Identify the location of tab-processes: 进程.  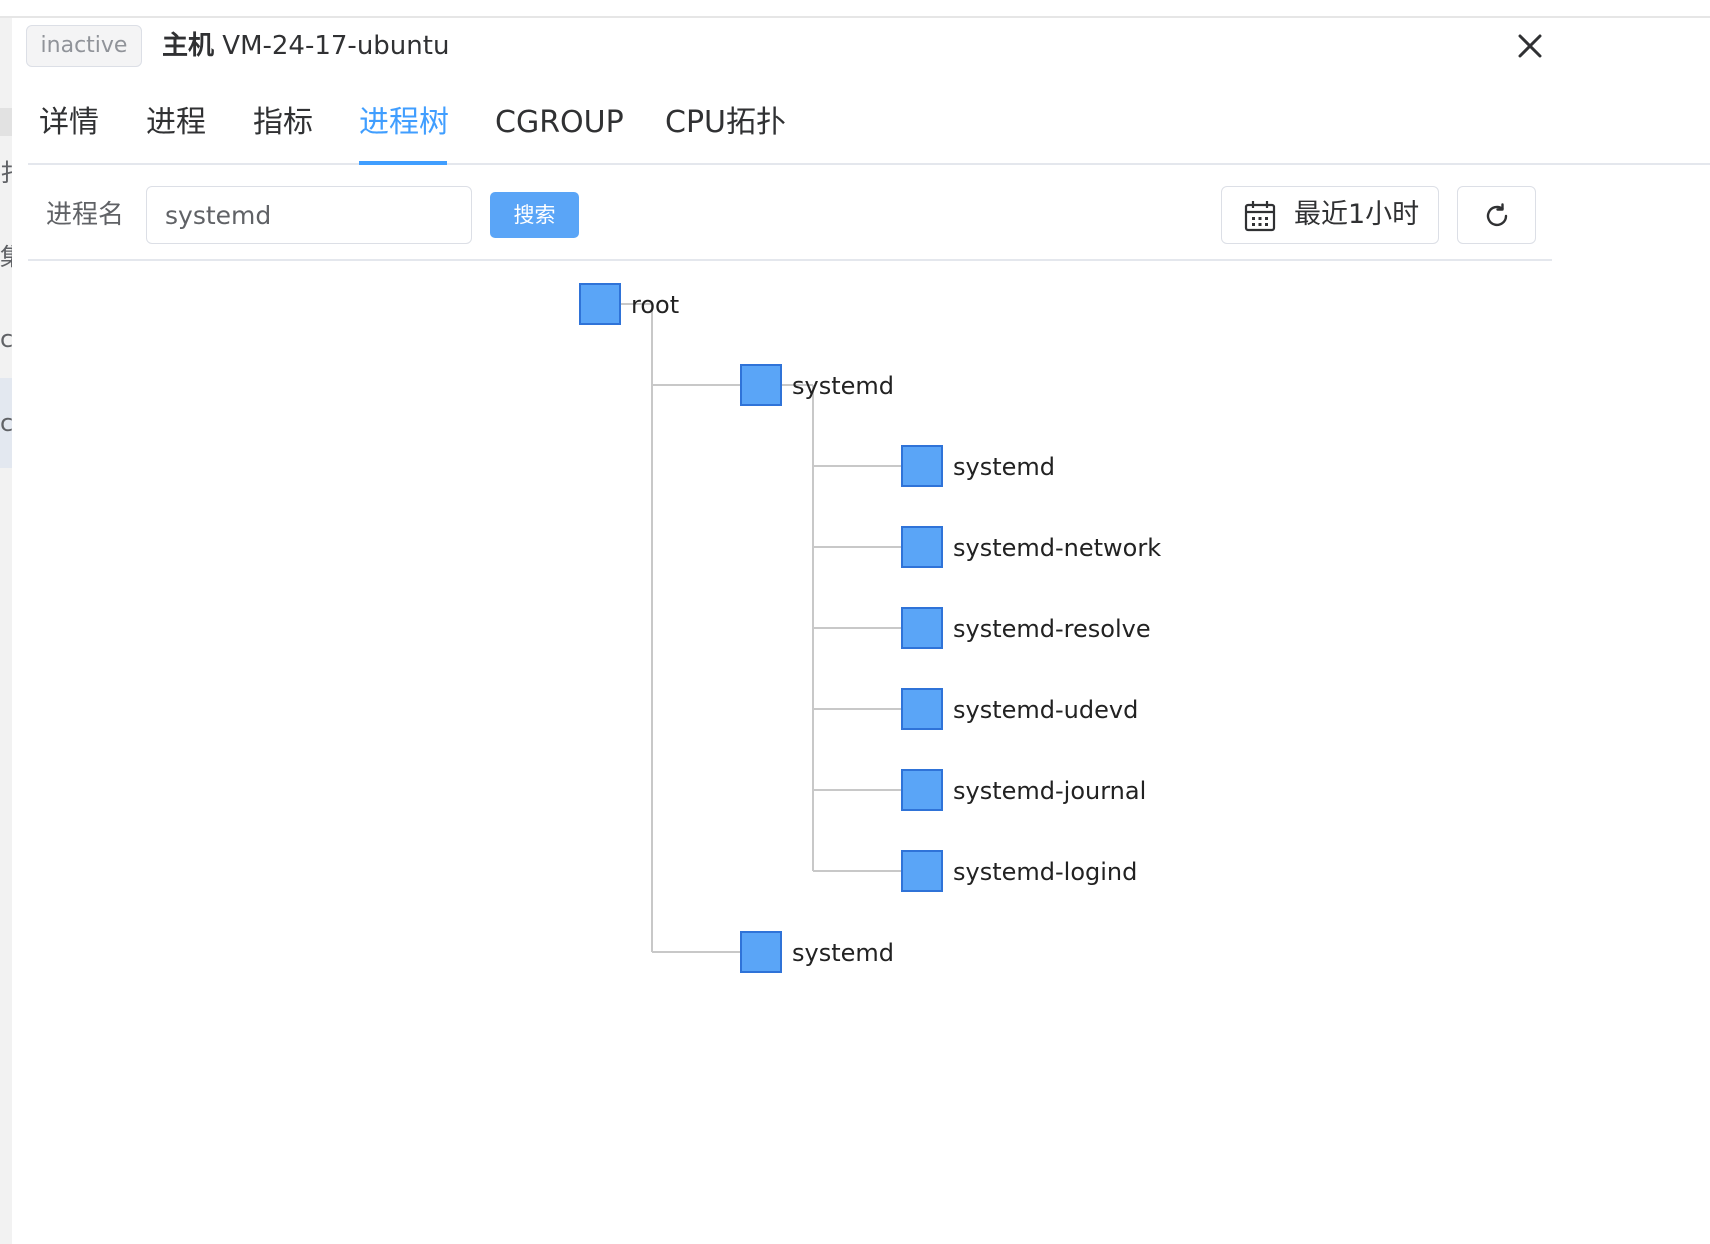
(176, 127).